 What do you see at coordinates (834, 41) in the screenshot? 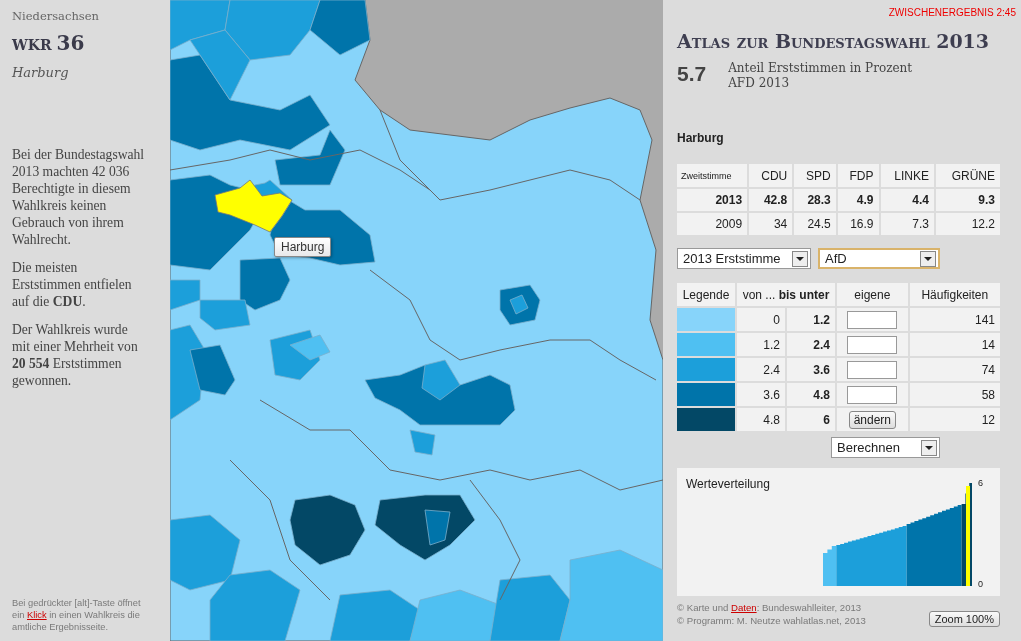
I see `atlas-title: Atlas zur Bundestagswahl 2013` at bounding box center [834, 41].